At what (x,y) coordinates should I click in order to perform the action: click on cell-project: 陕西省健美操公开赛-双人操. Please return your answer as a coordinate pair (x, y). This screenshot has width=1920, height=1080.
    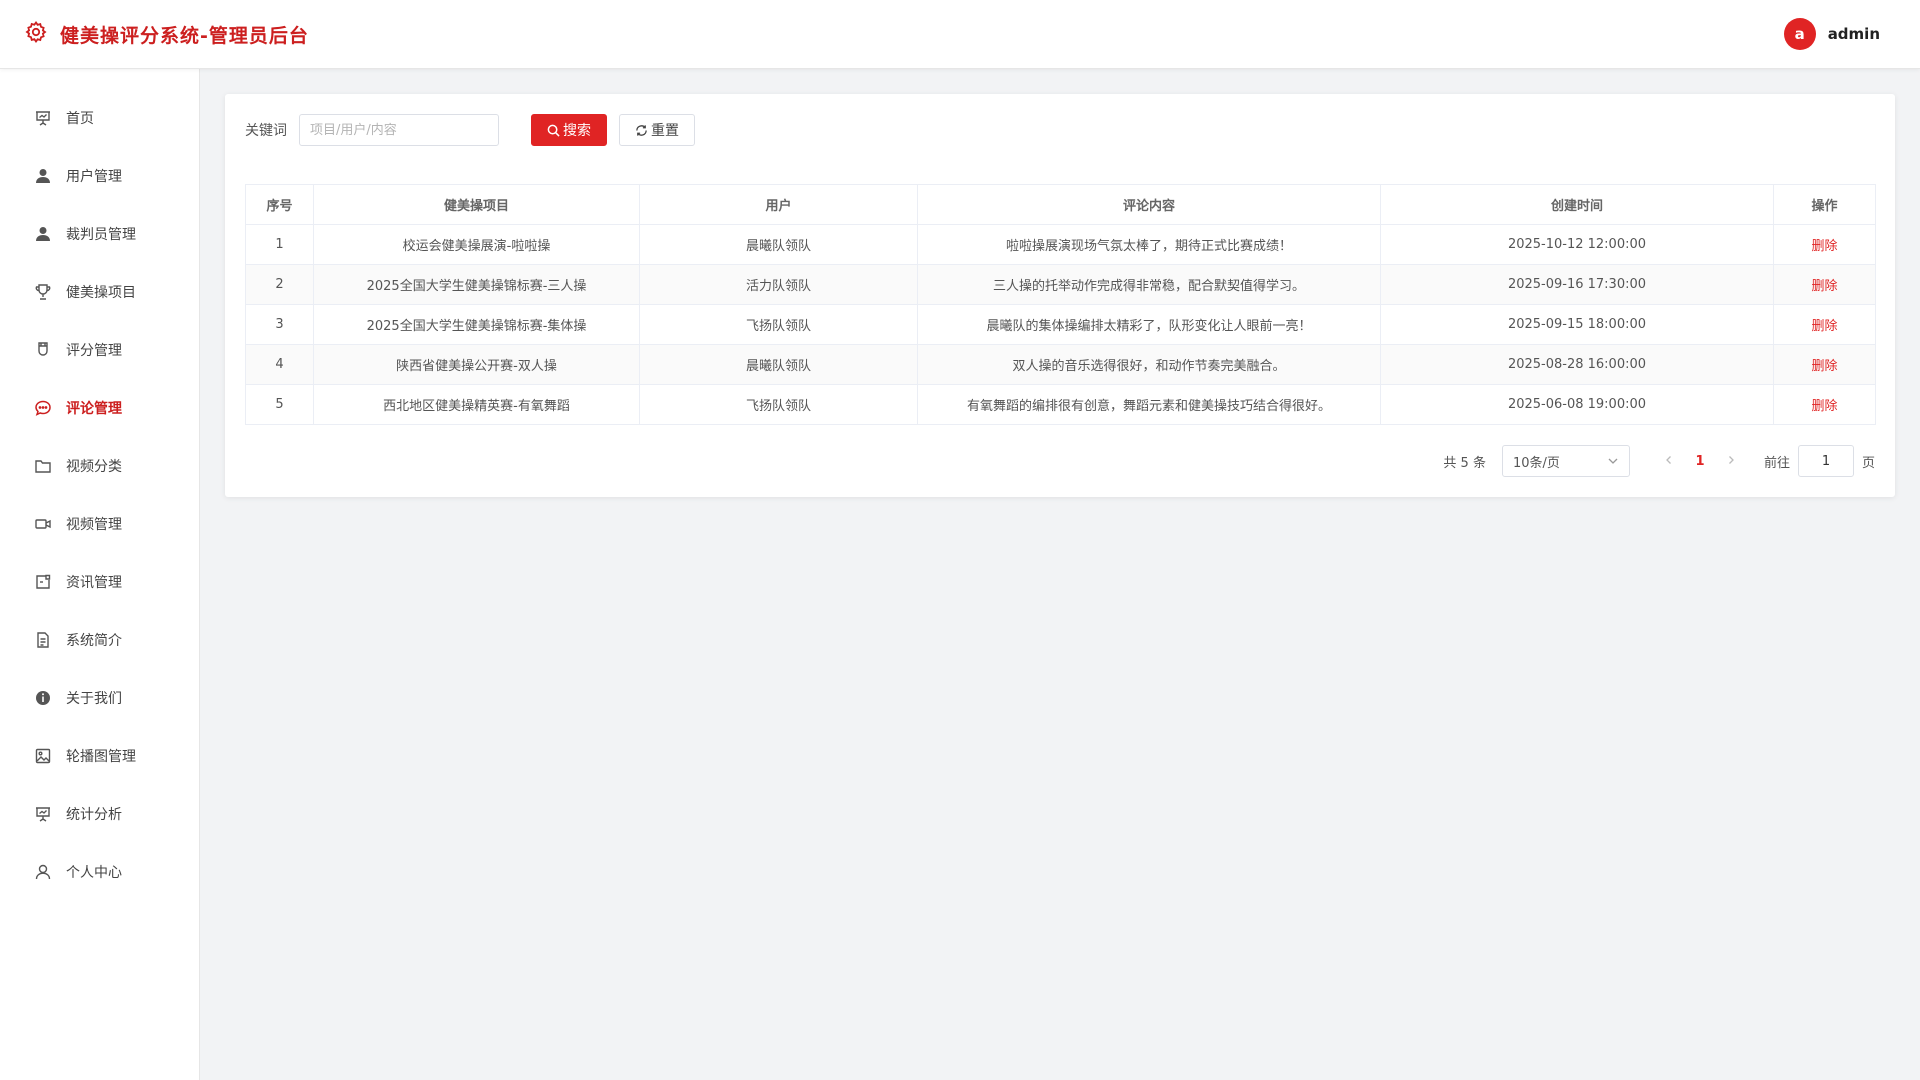
    Looking at the image, I should click on (476, 364).